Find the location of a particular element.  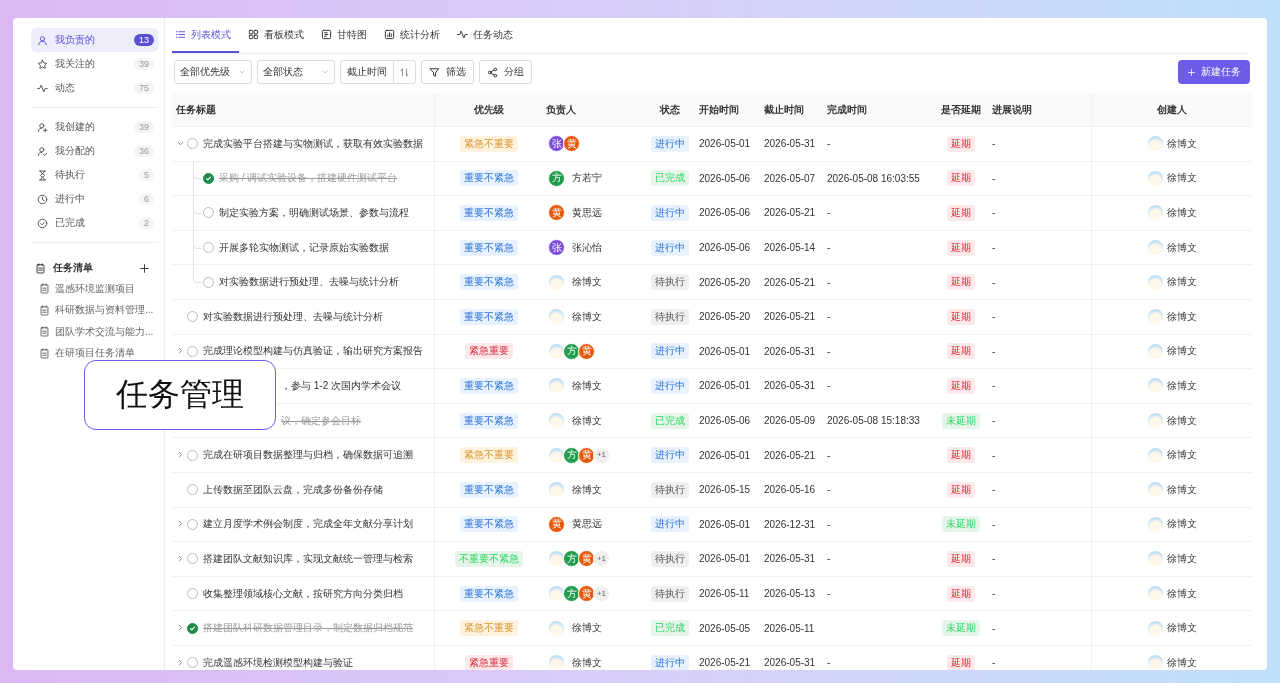

task-title: 建立月度学术例会制度，完成全年文献分享计划 is located at coordinates (308, 524).